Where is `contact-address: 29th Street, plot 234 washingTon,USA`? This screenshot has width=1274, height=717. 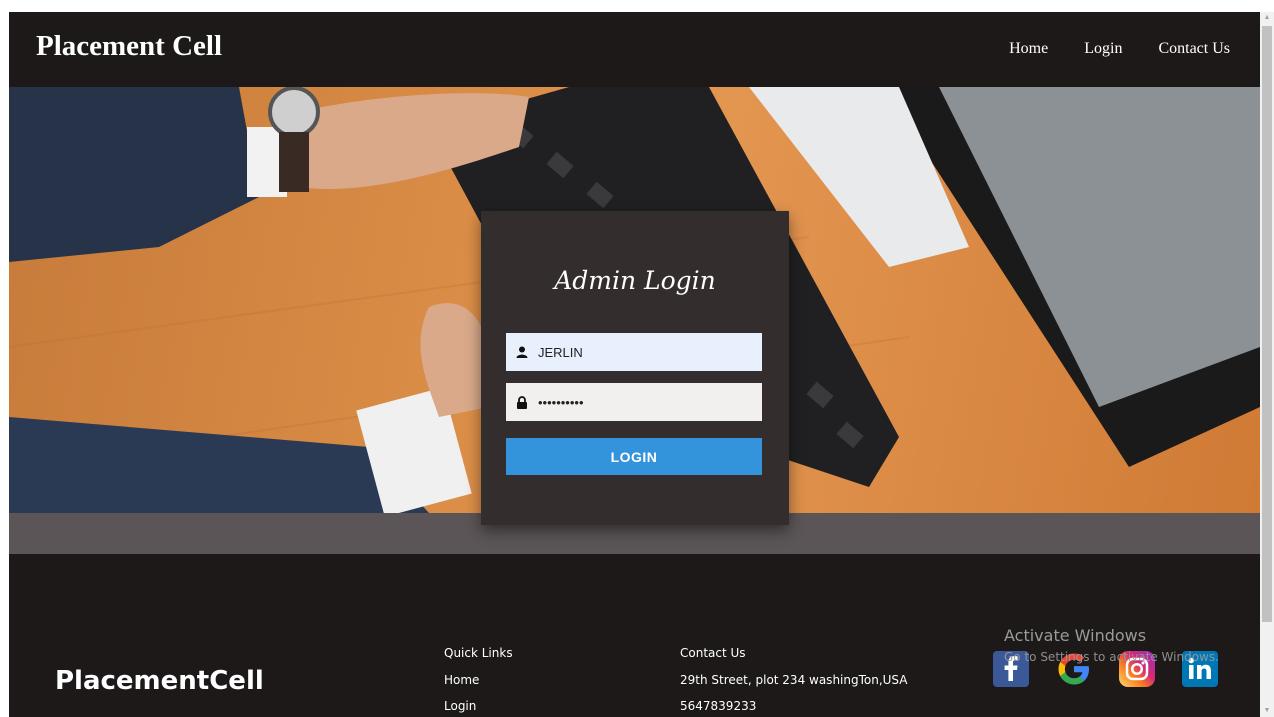
contact-address: 29th Street, plot 234 washingTon,USA is located at coordinates (794, 679).